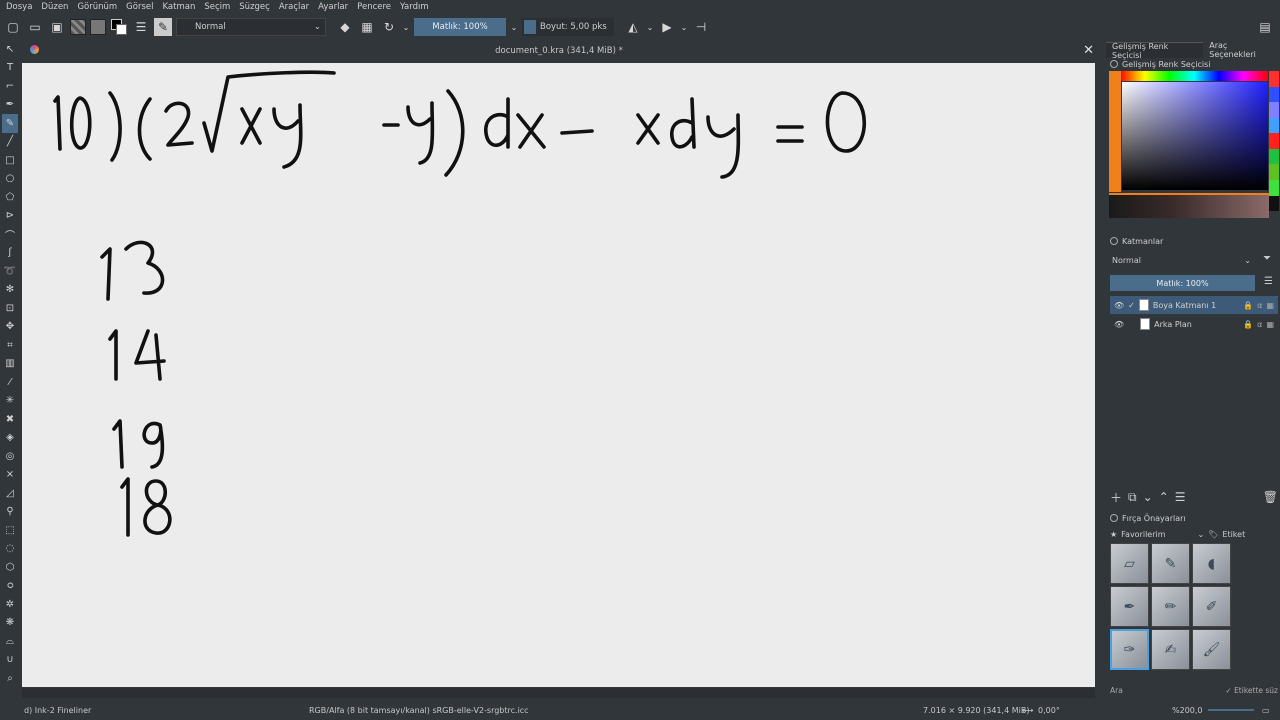  I want to click on gradient-swatch, so click(78, 27).